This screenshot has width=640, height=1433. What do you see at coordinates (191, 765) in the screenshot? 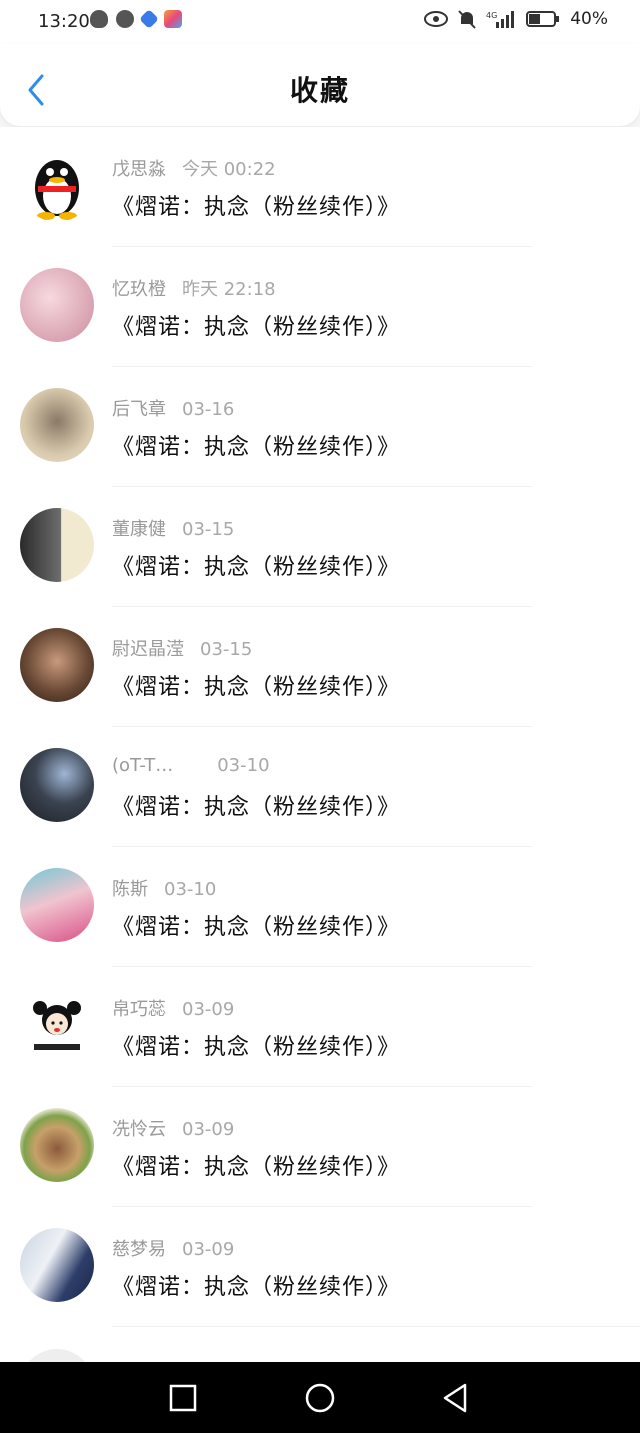
I see `item-meta: (oT-T… 03-10` at bounding box center [191, 765].